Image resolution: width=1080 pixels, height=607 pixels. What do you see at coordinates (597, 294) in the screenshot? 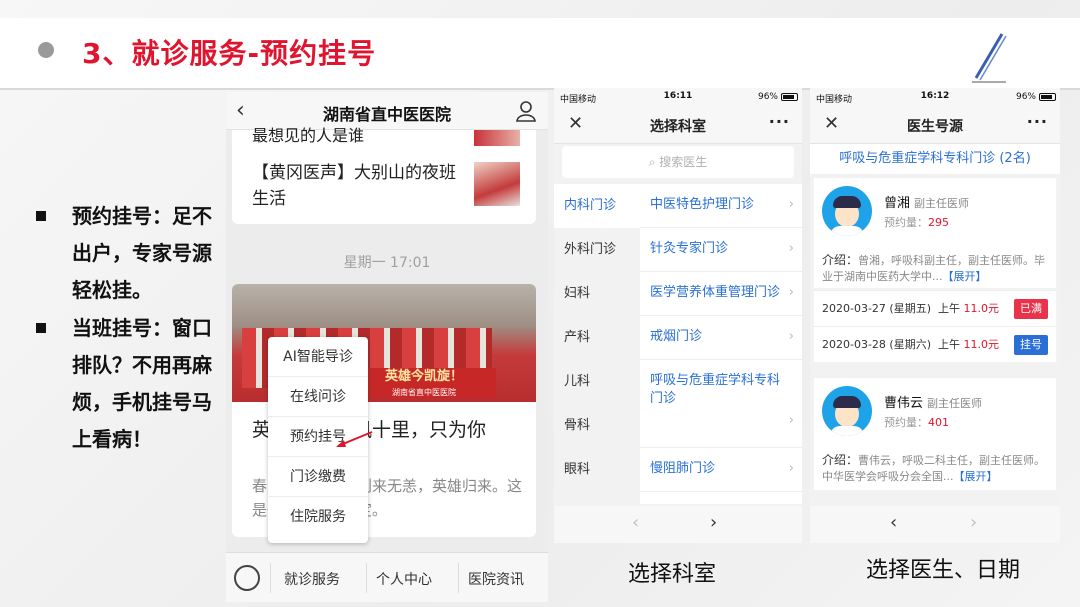
I see `category-item: 妇科` at bounding box center [597, 294].